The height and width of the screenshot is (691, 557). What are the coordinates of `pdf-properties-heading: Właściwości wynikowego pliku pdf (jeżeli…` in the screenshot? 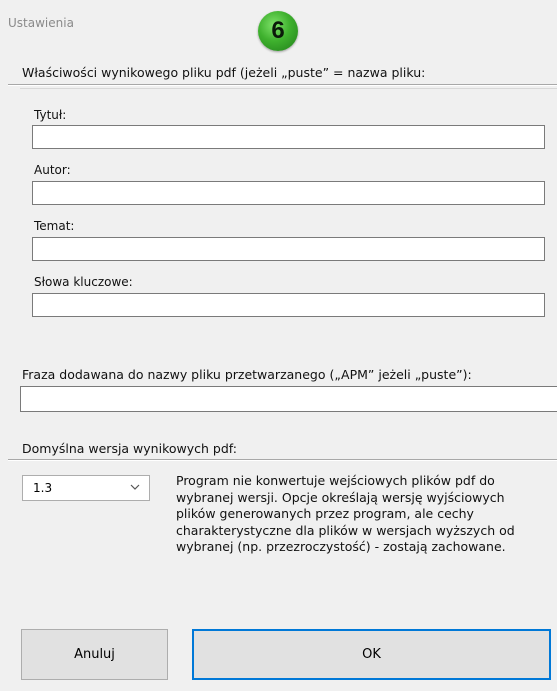 It's located at (224, 72).